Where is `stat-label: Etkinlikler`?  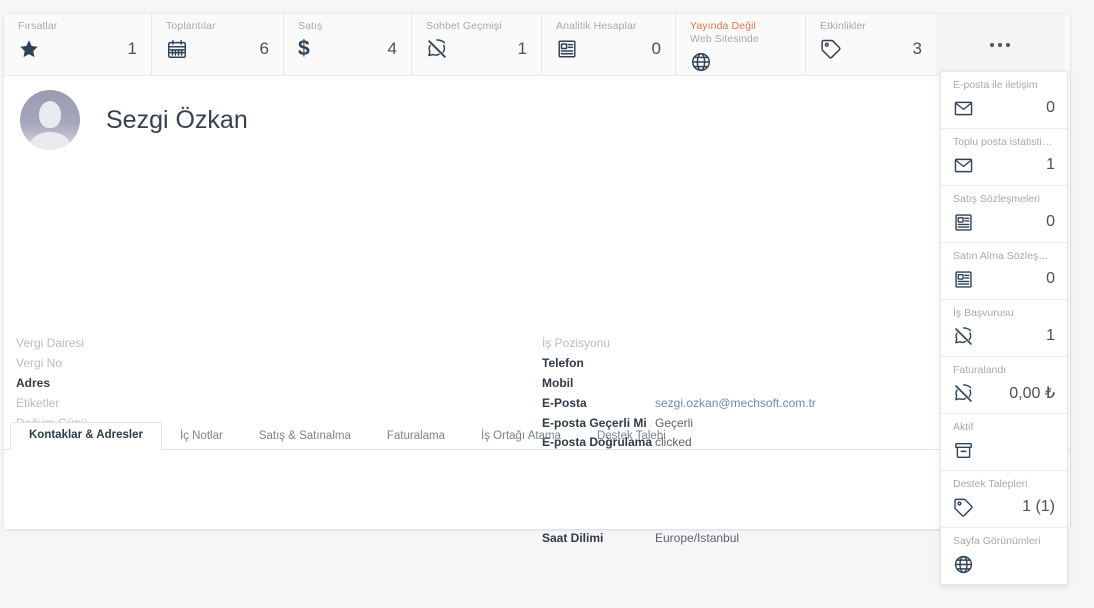
stat-label: Etkinlikler is located at coordinates (843, 26).